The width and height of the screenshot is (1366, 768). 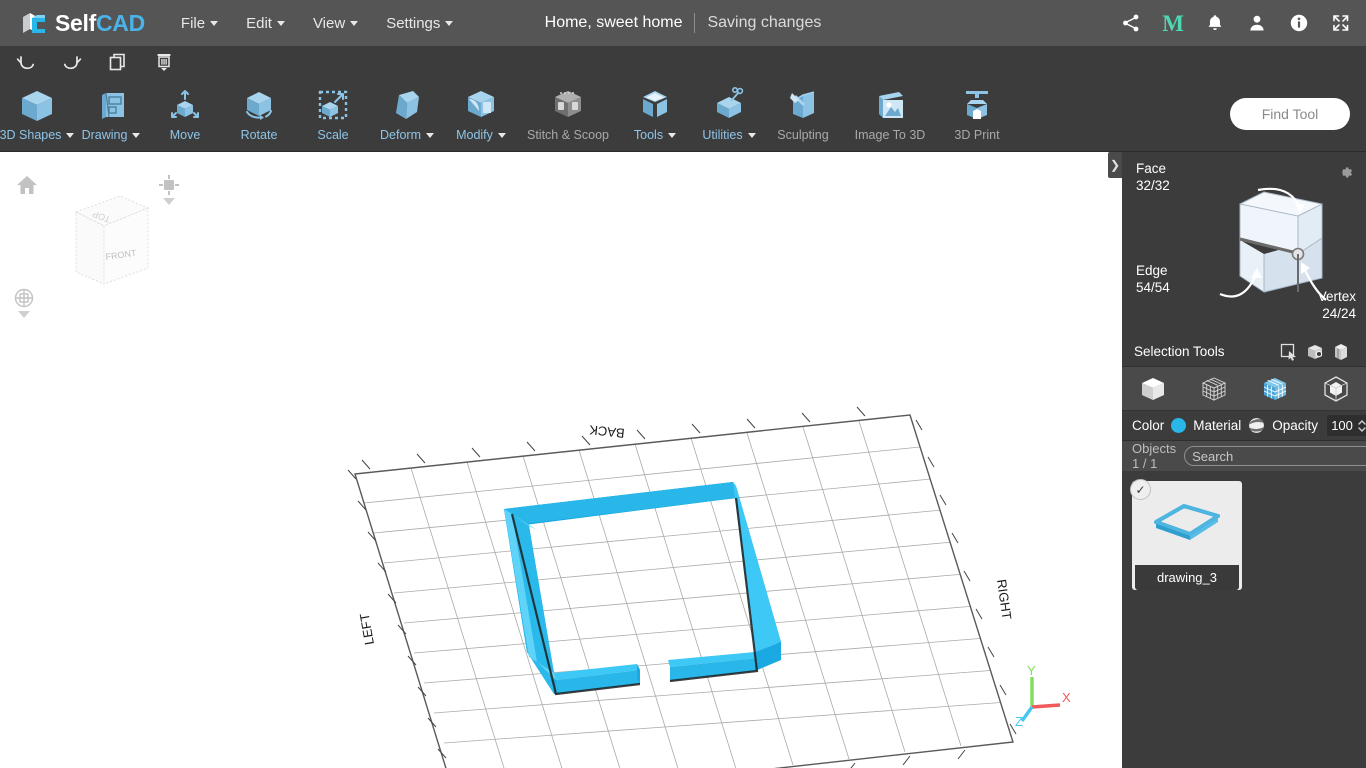 I want to click on selection-tools-label: Selection Tools, so click(x=1179, y=351).